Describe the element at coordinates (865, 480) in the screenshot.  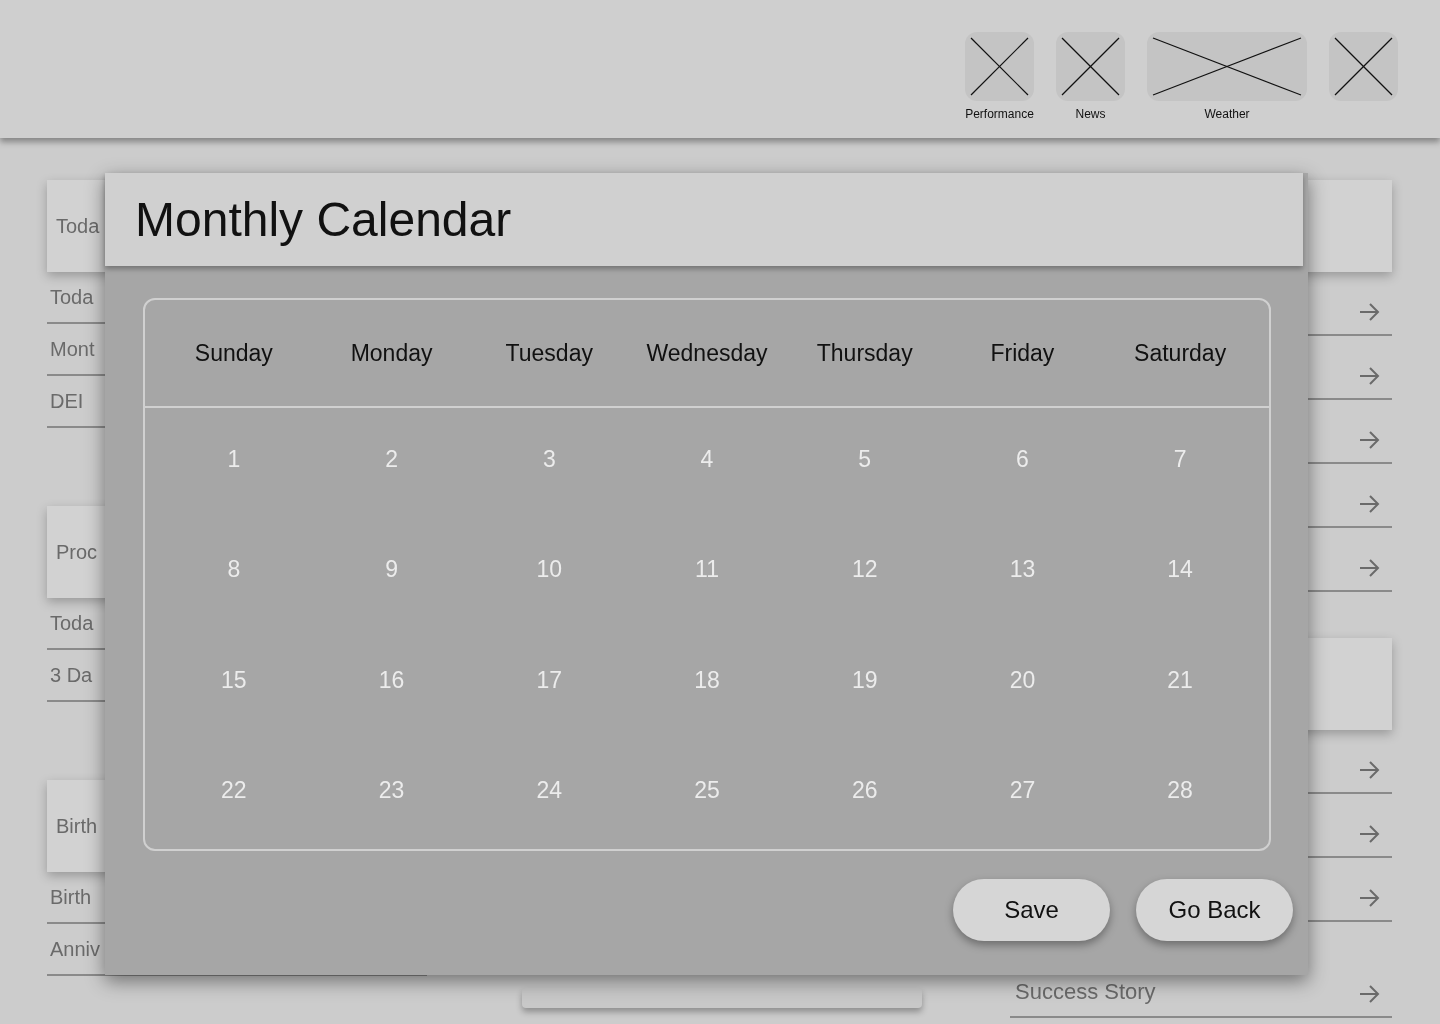
I see `day-number: 5` at that location.